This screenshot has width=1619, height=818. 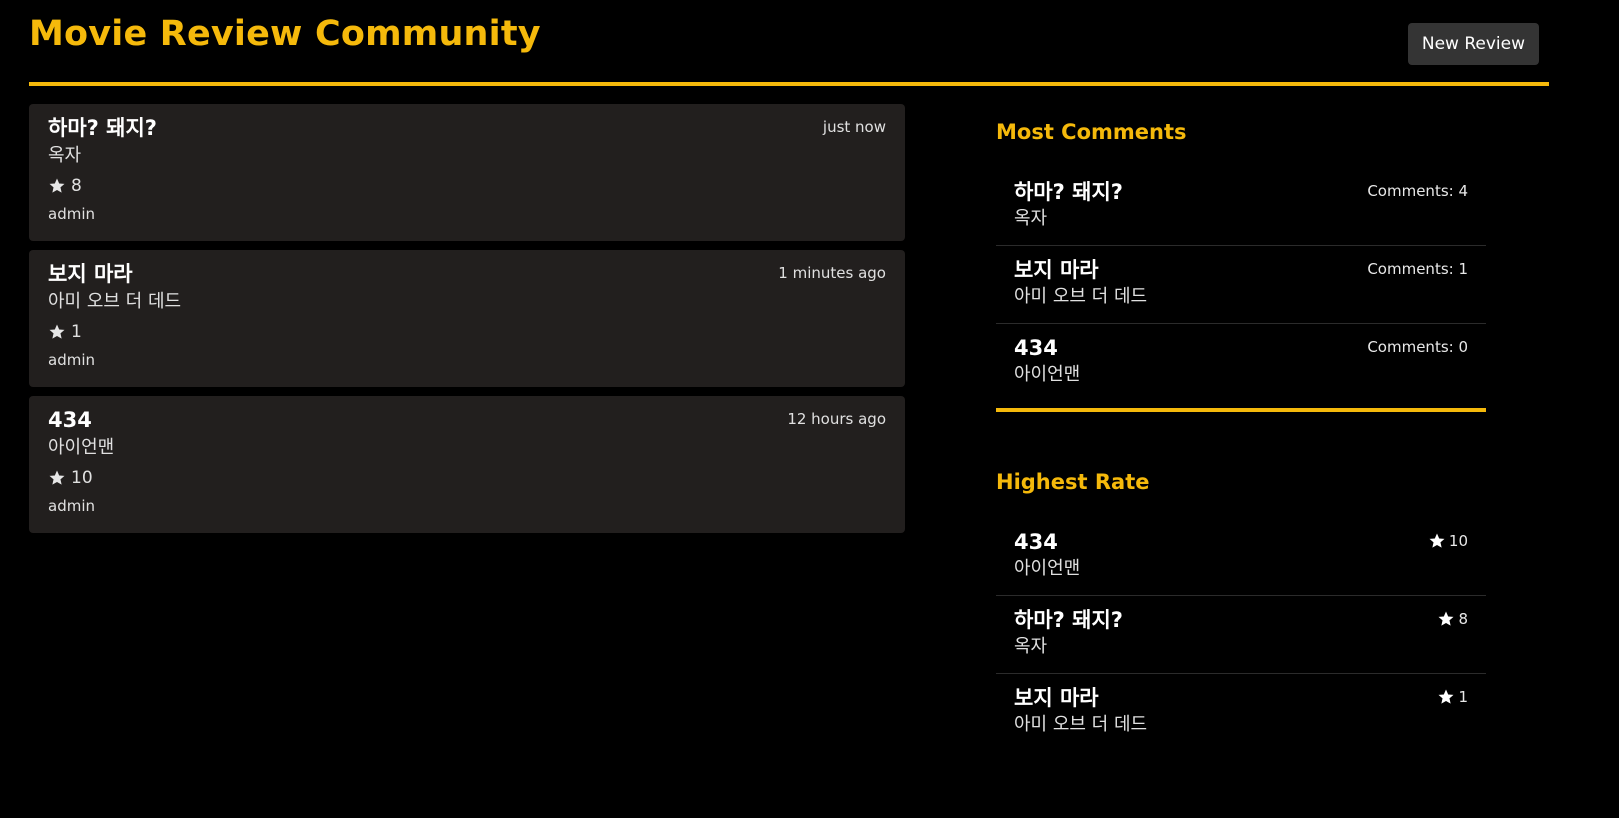 I want to click on review-card: 하마? 돼지? 옥자 8 admin just now, so click(x=467, y=172).